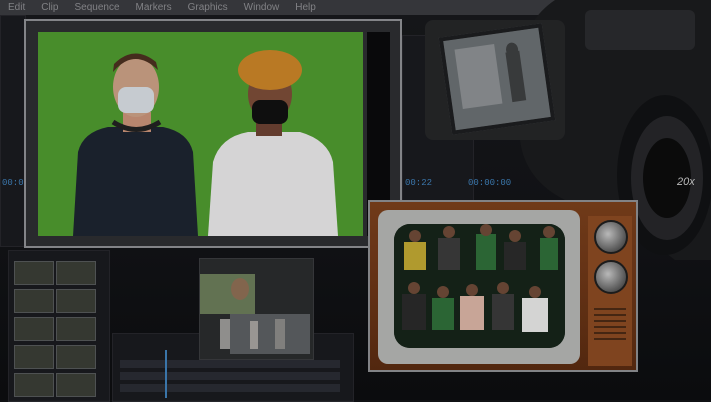  What do you see at coordinates (611, 237) in the screenshot?
I see `tv-channel-knob` at bounding box center [611, 237].